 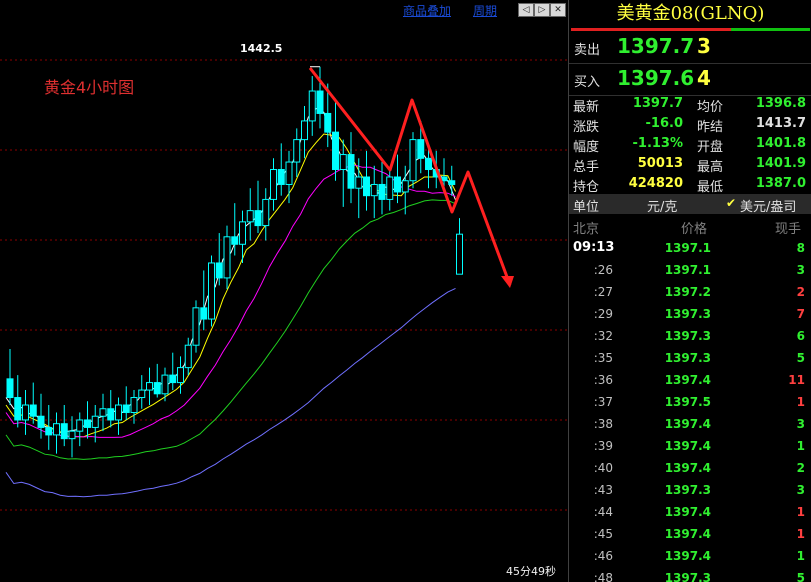 I want to click on bar-countdown-timer: 45分49秒, so click(x=531, y=571).